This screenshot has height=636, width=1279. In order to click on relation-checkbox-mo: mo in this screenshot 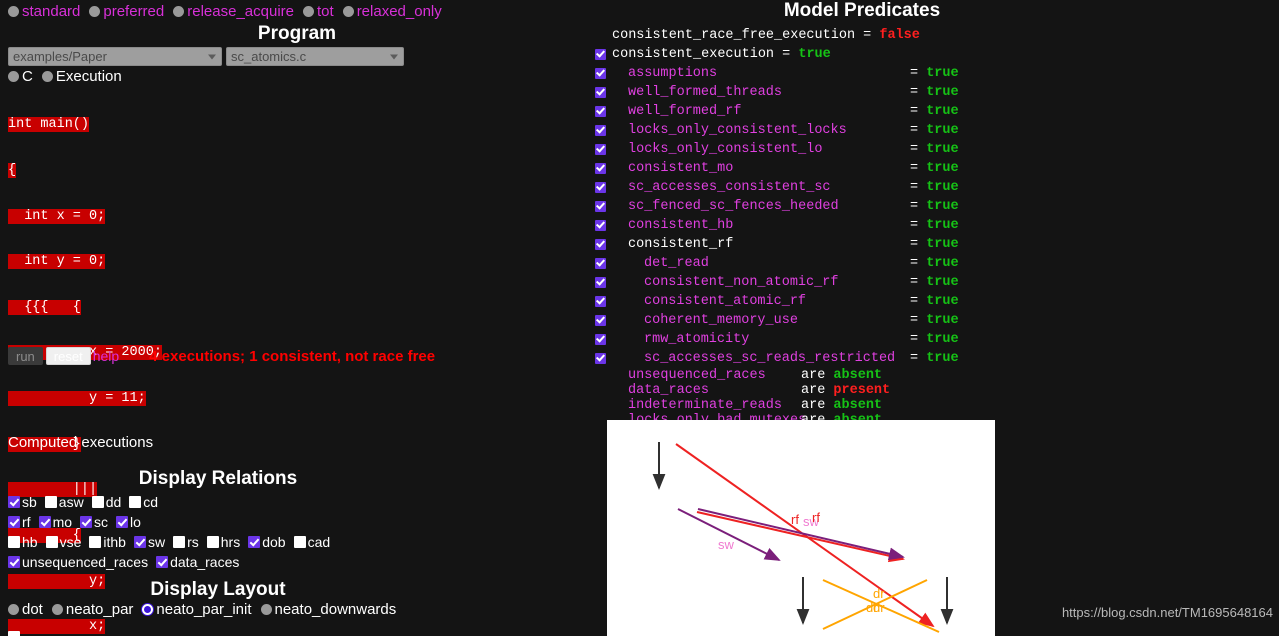, I will do `click(55, 522)`.